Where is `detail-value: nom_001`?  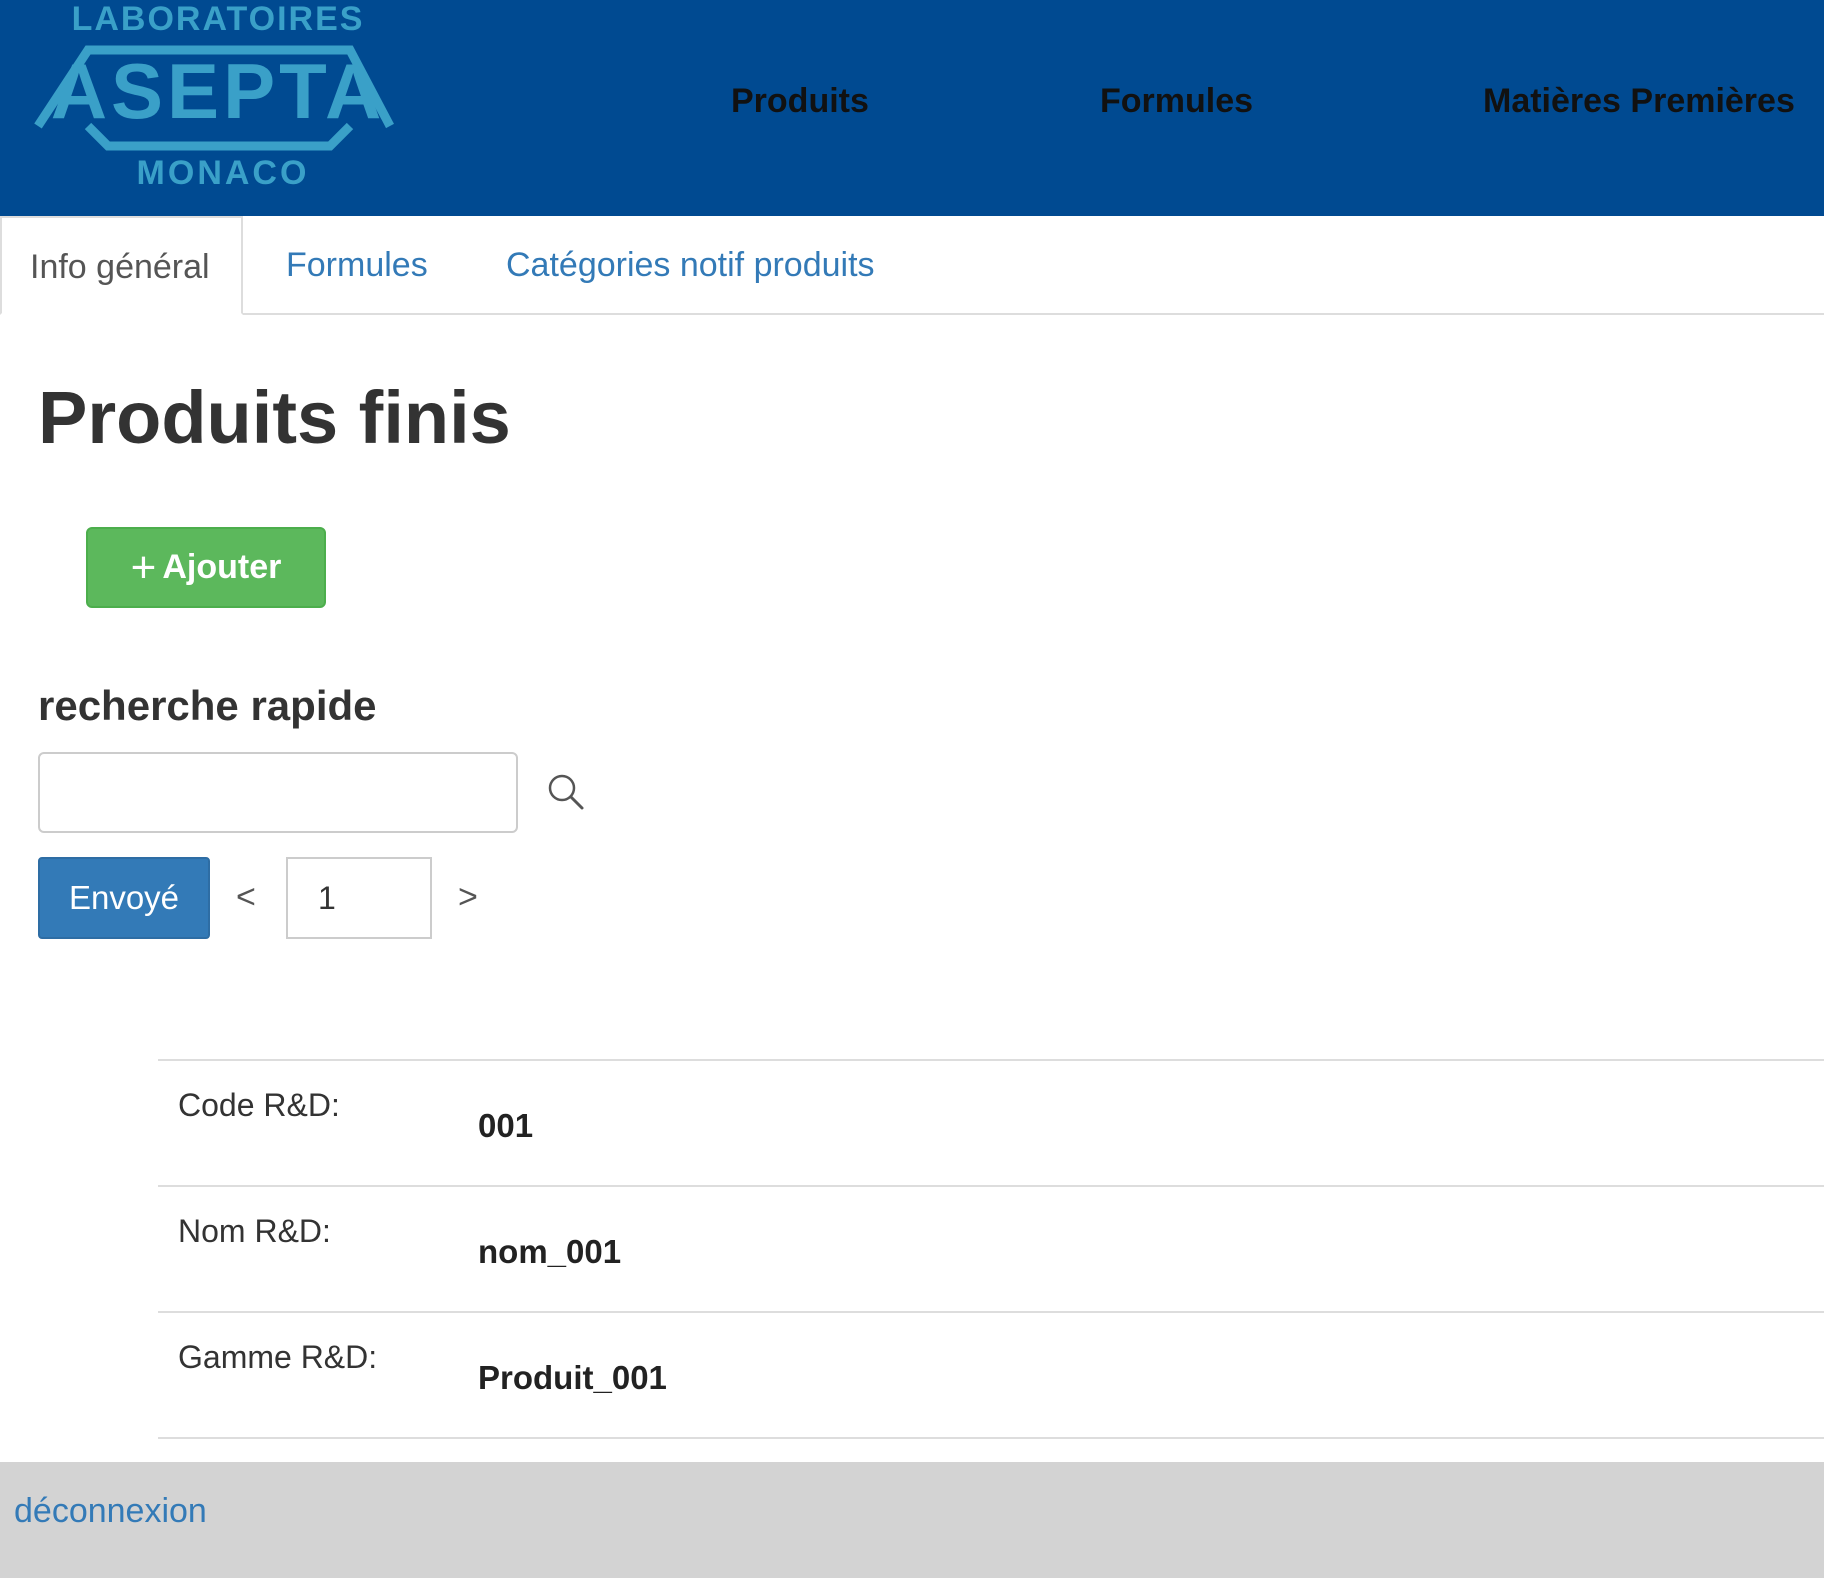 detail-value: nom_001 is located at coordinates (550, 1251).